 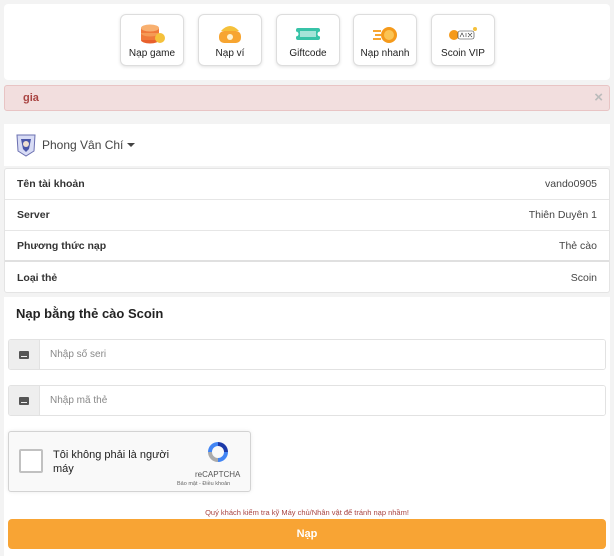 I want to click on nav-nap-vi: Nạp ví, so click(x=230, y=40).